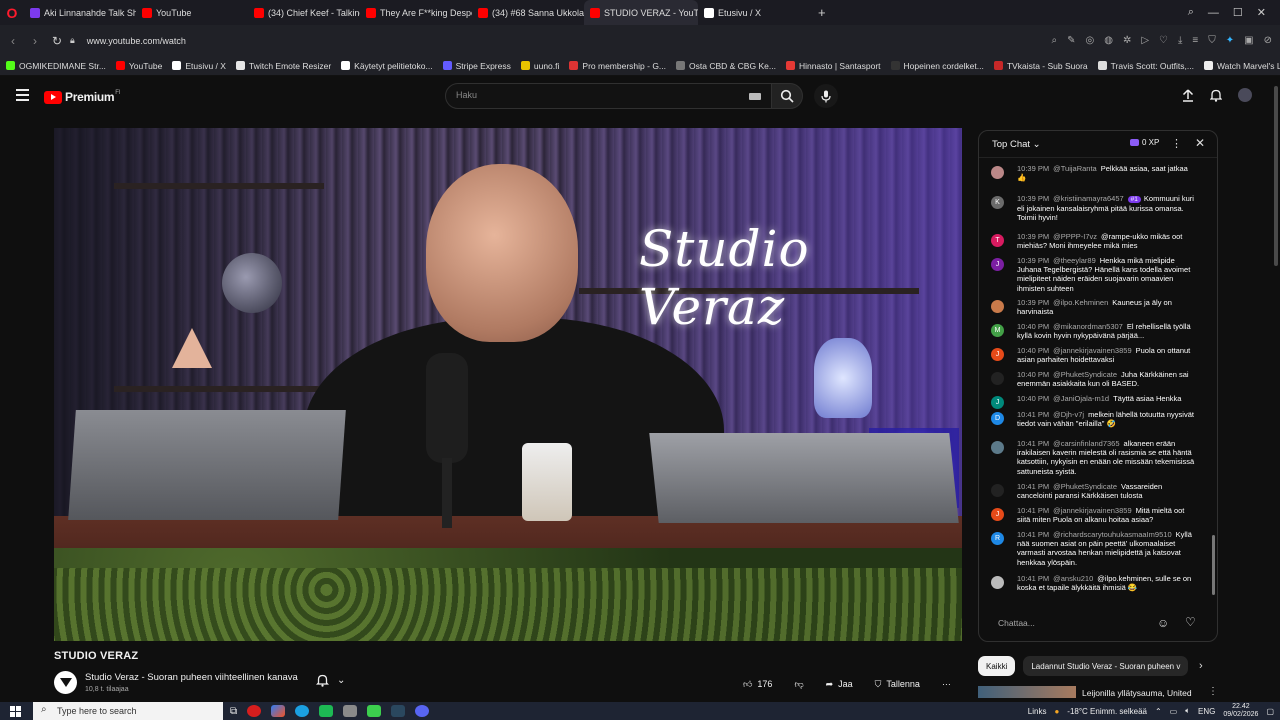 The width and height of the screenshot is (1280, 720). I want to click on shield-app-icon, so click(350, 711).